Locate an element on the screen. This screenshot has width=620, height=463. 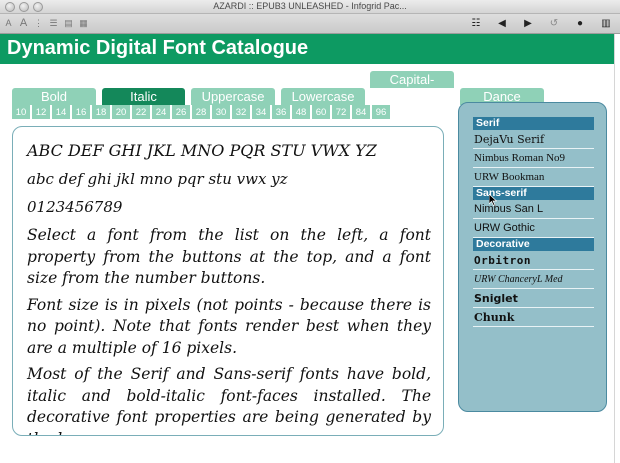
category-serif: Serif is located at coordinates (533, 123).